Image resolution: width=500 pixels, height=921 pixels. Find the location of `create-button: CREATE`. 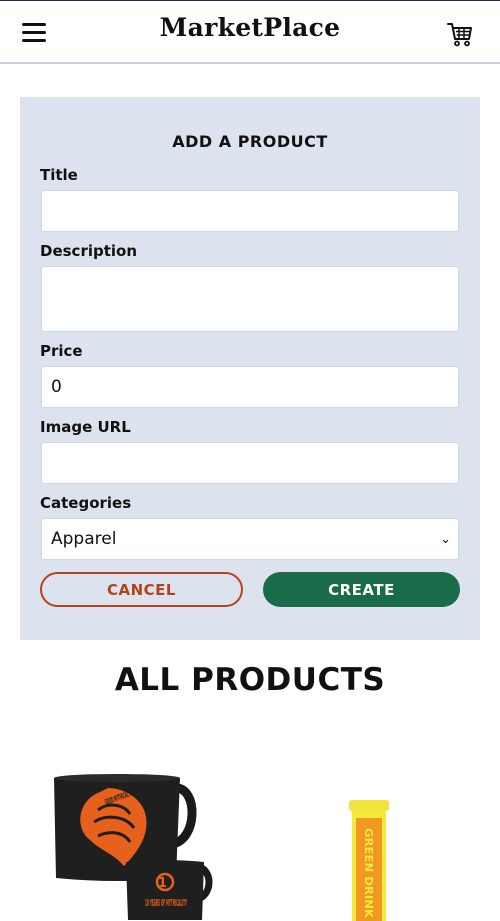

create-button: CREATE is located at coordinates (361, 589).